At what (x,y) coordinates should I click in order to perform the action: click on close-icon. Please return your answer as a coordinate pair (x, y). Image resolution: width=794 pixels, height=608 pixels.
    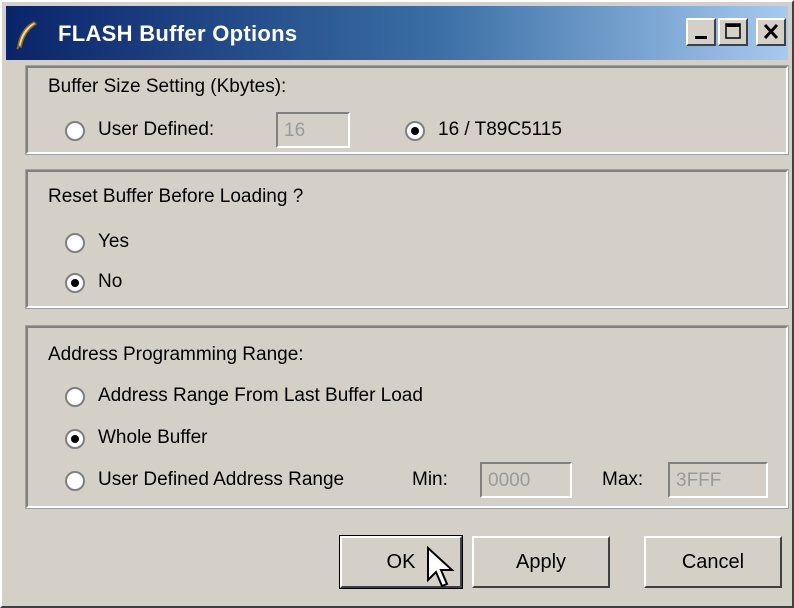
    Looking at the image, I should click on (771, 31).